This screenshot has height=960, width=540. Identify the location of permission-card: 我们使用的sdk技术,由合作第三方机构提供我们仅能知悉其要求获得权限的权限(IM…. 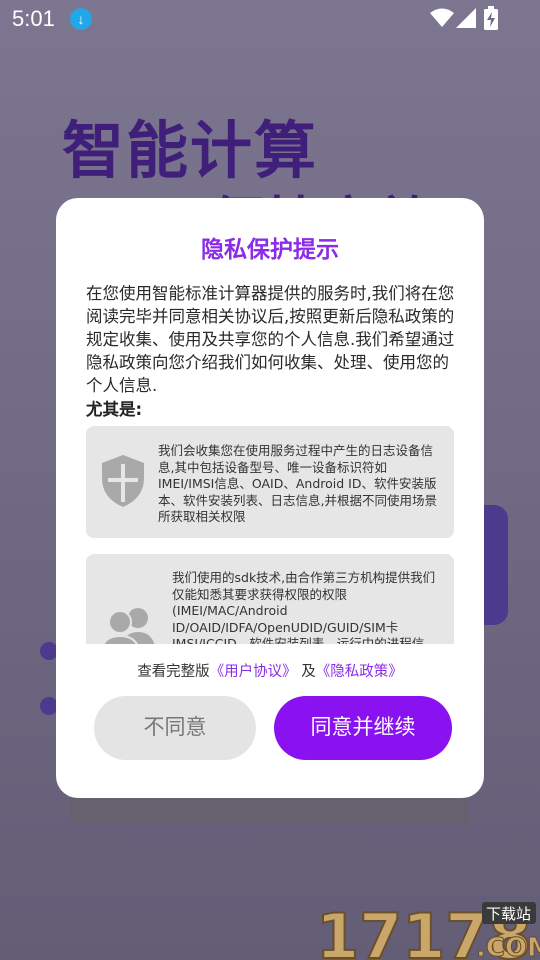
(270, 599).